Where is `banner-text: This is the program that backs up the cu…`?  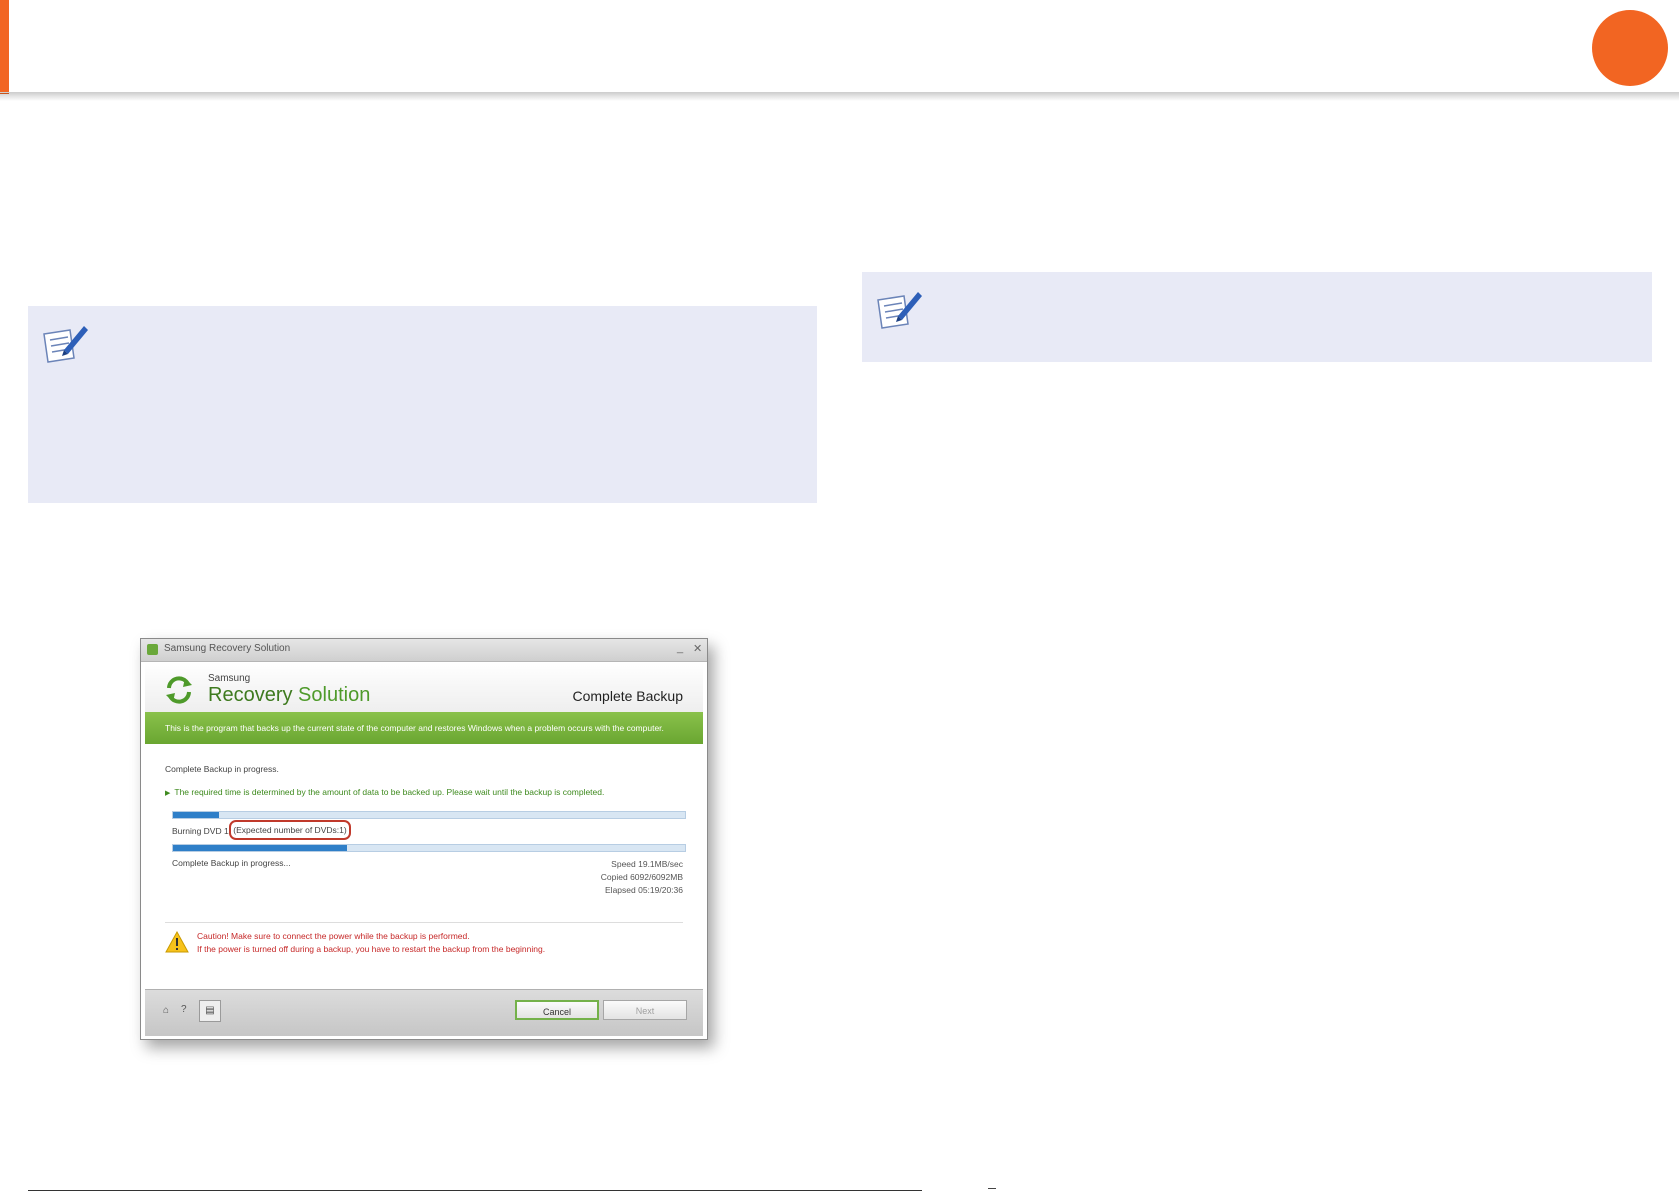
banner-text: This is the program that backs up the cu… is located at coordinates (414, 728).